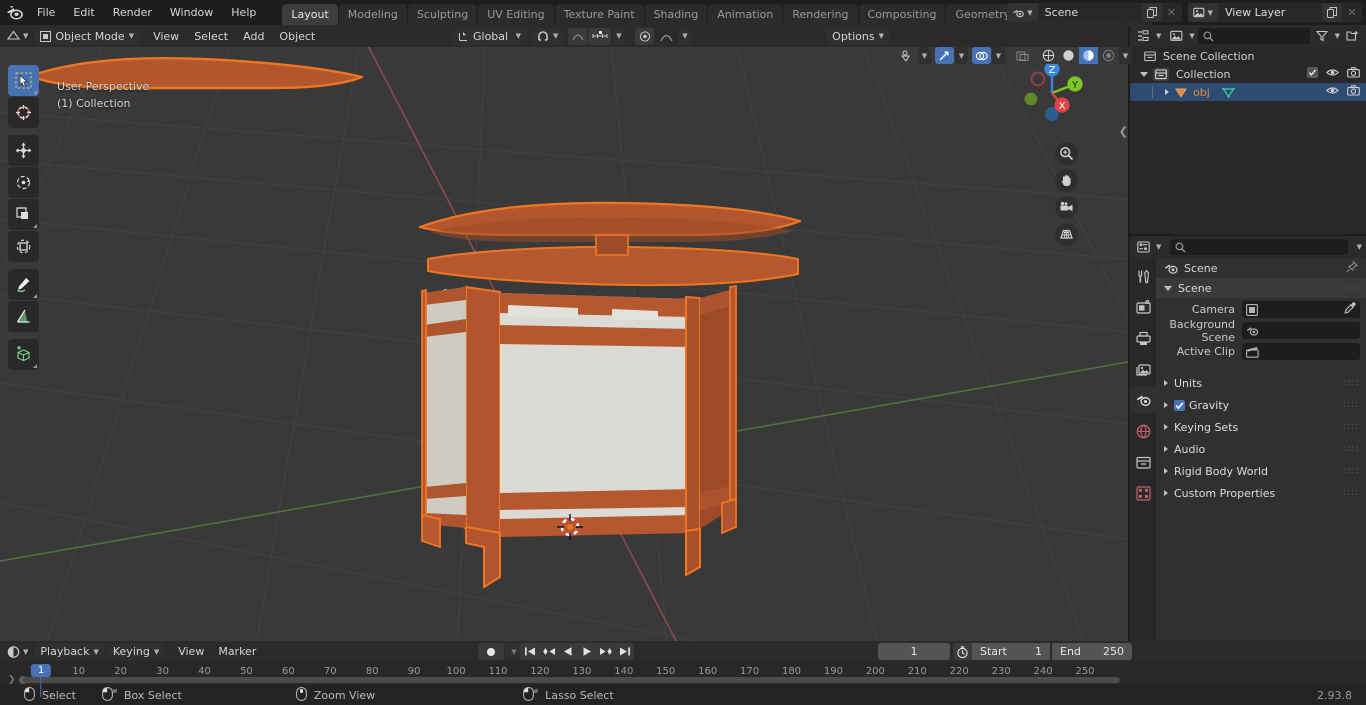 This screenshot has height=705, width=1366. What do you see at coordinates (516, 14) in the screenshot?
I see `workspace-tab-uv-editing: UV Editing` at bounding box center [516, 14].